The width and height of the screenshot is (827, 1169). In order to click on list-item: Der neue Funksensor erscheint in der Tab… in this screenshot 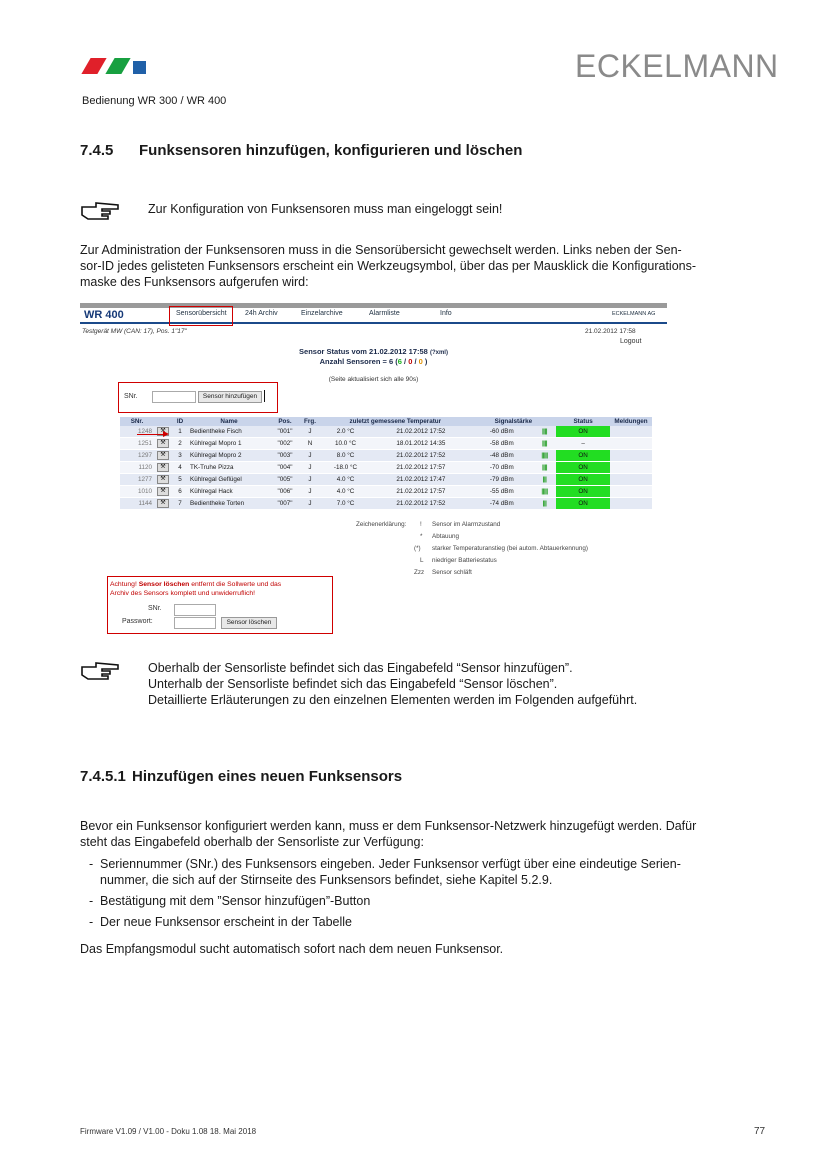, I will do `click(420, 922)`.